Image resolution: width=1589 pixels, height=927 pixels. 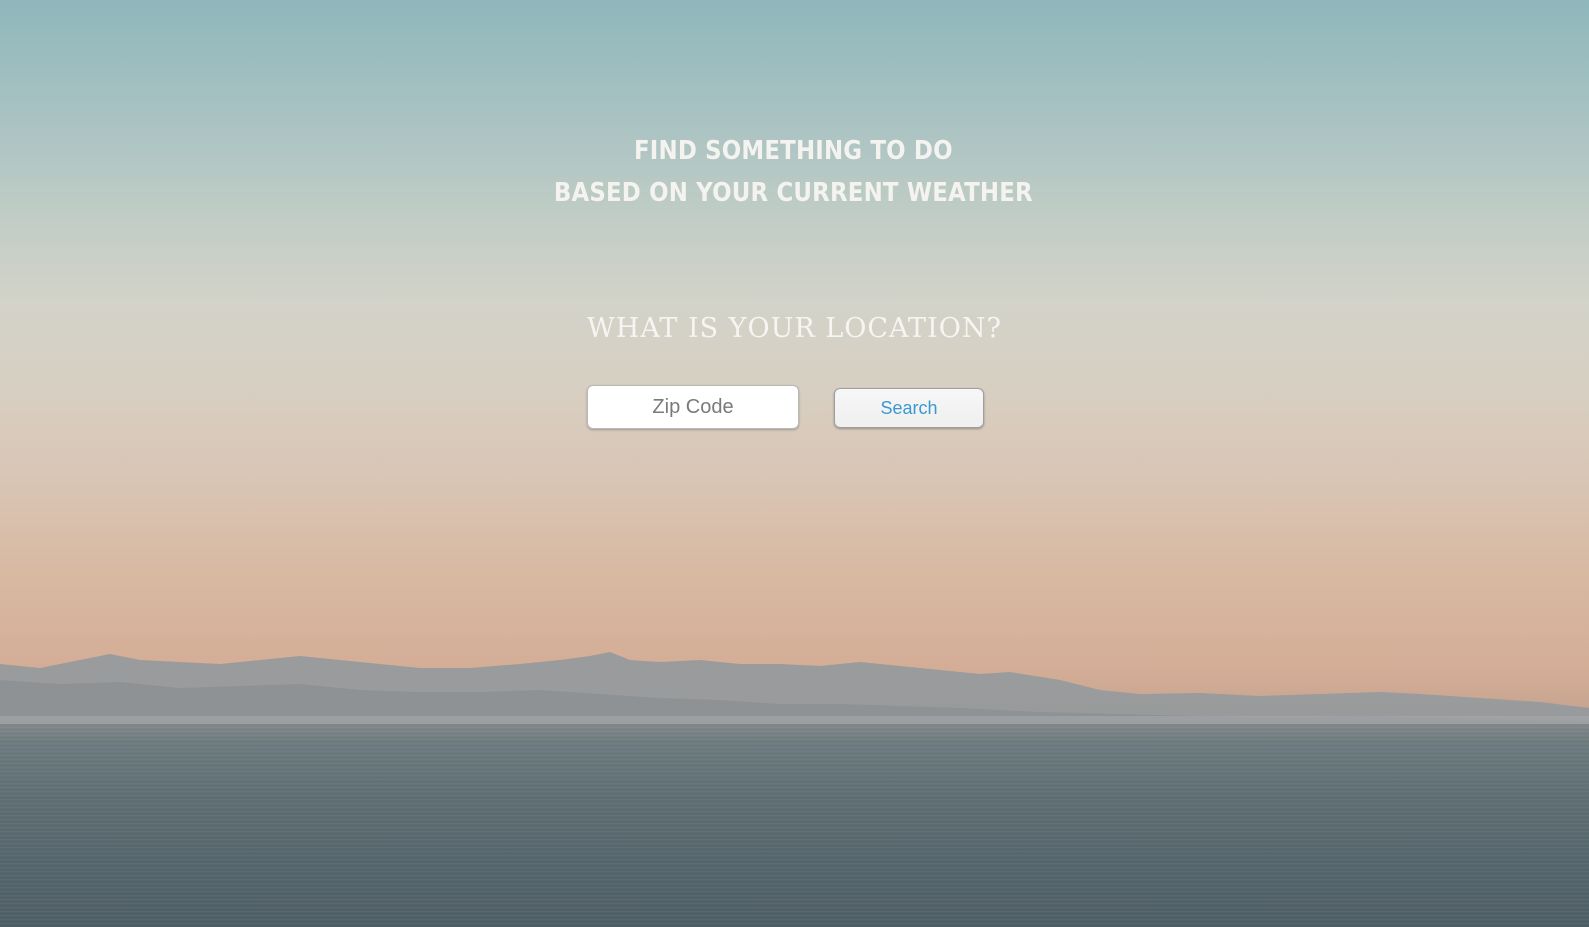 What do you see at coordinates (793, 193) in the screenshot?
I see `headline-line-2: BASED ON YOUR CURRENT WEATHER` at bounding box center [793, 193].